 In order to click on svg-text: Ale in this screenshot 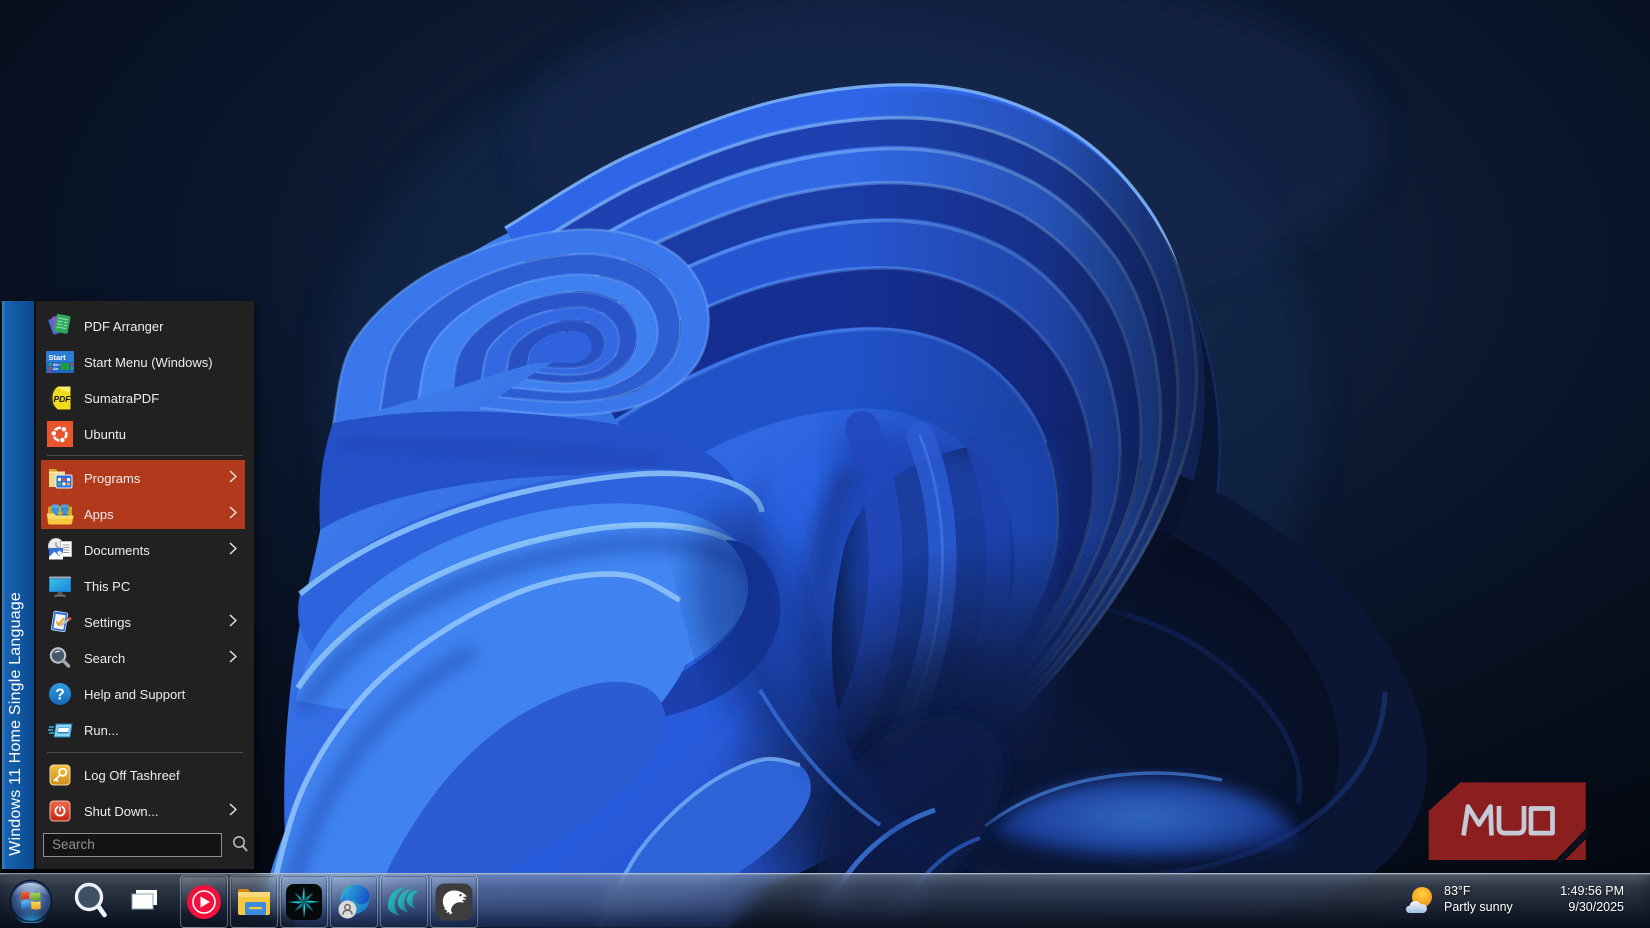, I will do `click(56, 369)`.